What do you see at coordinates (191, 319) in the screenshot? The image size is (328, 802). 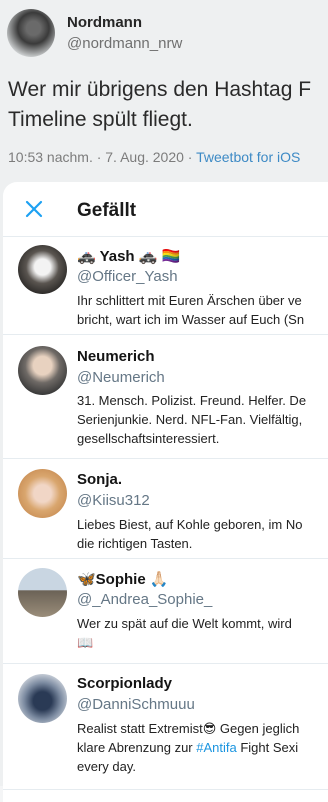 I see `bio-line: bricht, wart ich im Wasser auf Euch (Sn` at bounding box center [191, 319].